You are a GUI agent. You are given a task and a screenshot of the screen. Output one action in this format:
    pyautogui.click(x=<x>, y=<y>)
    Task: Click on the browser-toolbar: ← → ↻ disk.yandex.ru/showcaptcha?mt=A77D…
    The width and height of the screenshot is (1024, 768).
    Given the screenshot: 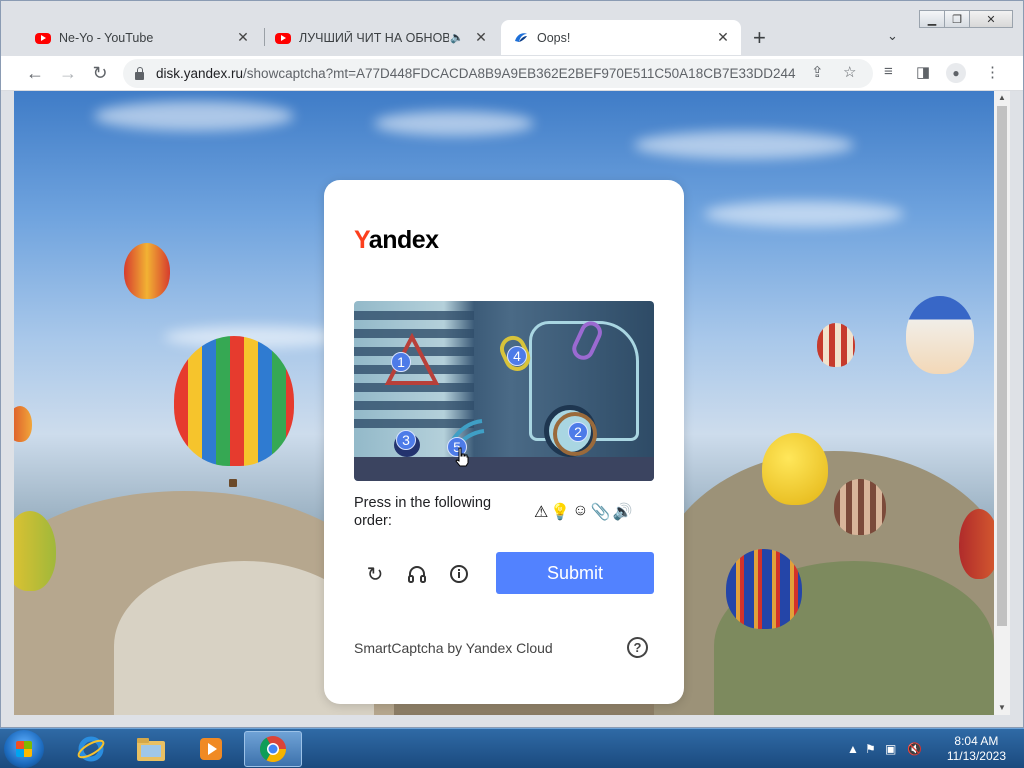 What is the action you would take?
    pyautogui.click(x=512, y=73)
    